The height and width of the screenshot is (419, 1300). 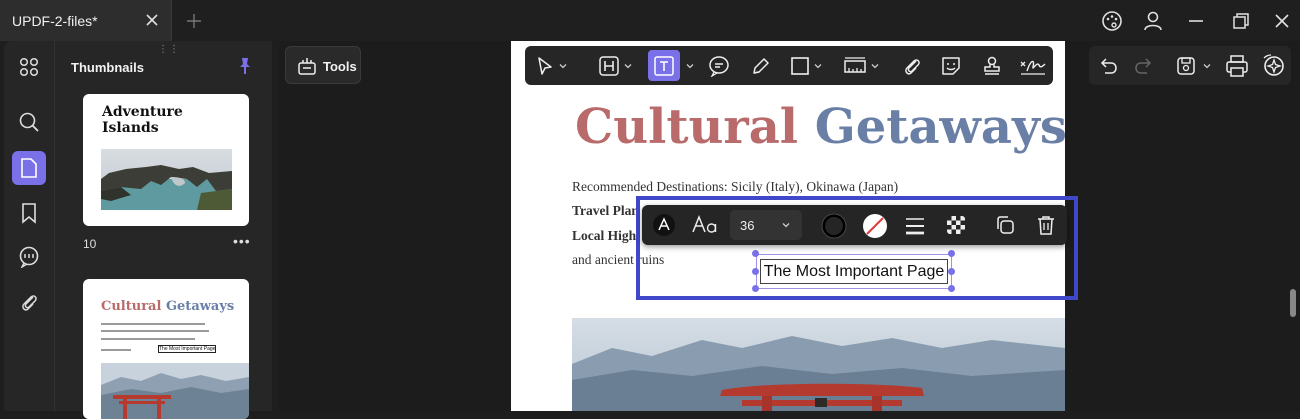 I want to click on save-icon, so click(x=1186, y=66).